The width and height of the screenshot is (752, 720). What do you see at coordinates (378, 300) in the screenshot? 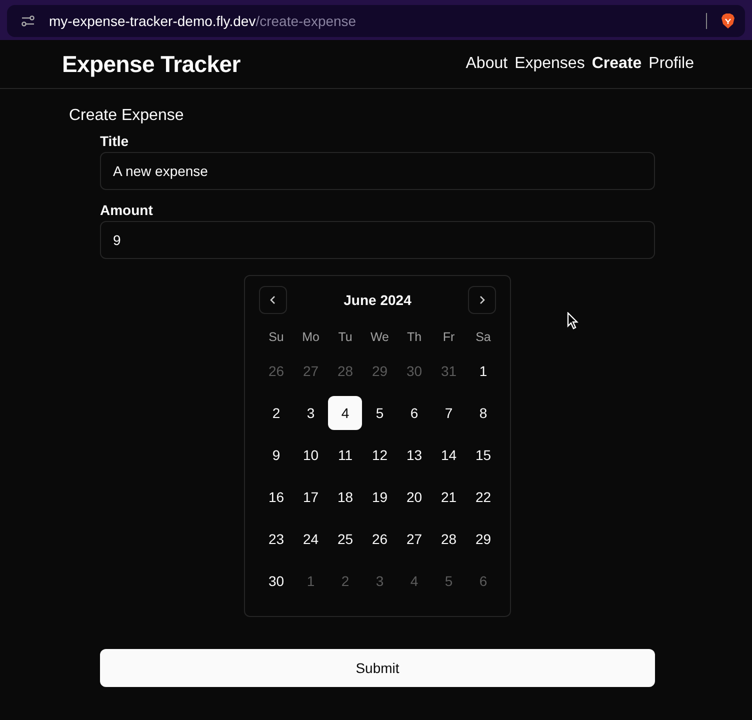
I see `month-title: June 2024` at bounding box center [378, 300].